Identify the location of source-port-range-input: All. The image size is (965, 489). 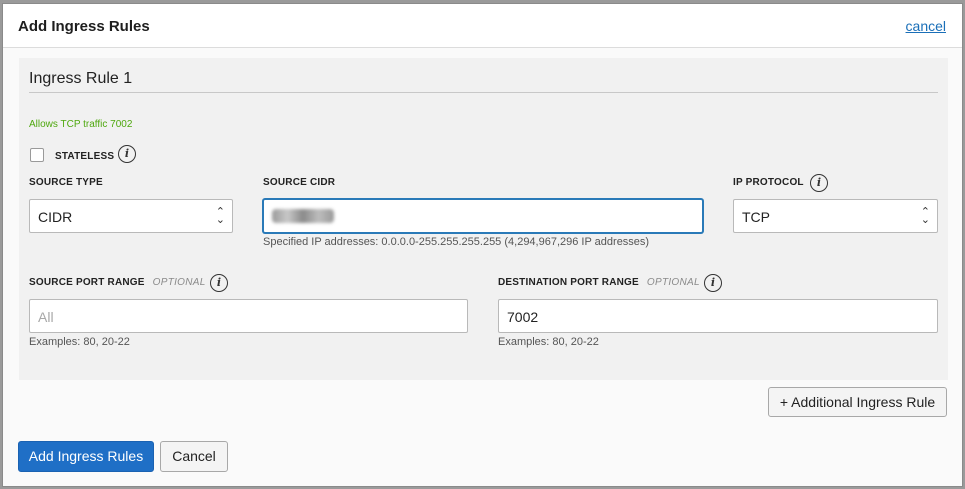
(248, 316).